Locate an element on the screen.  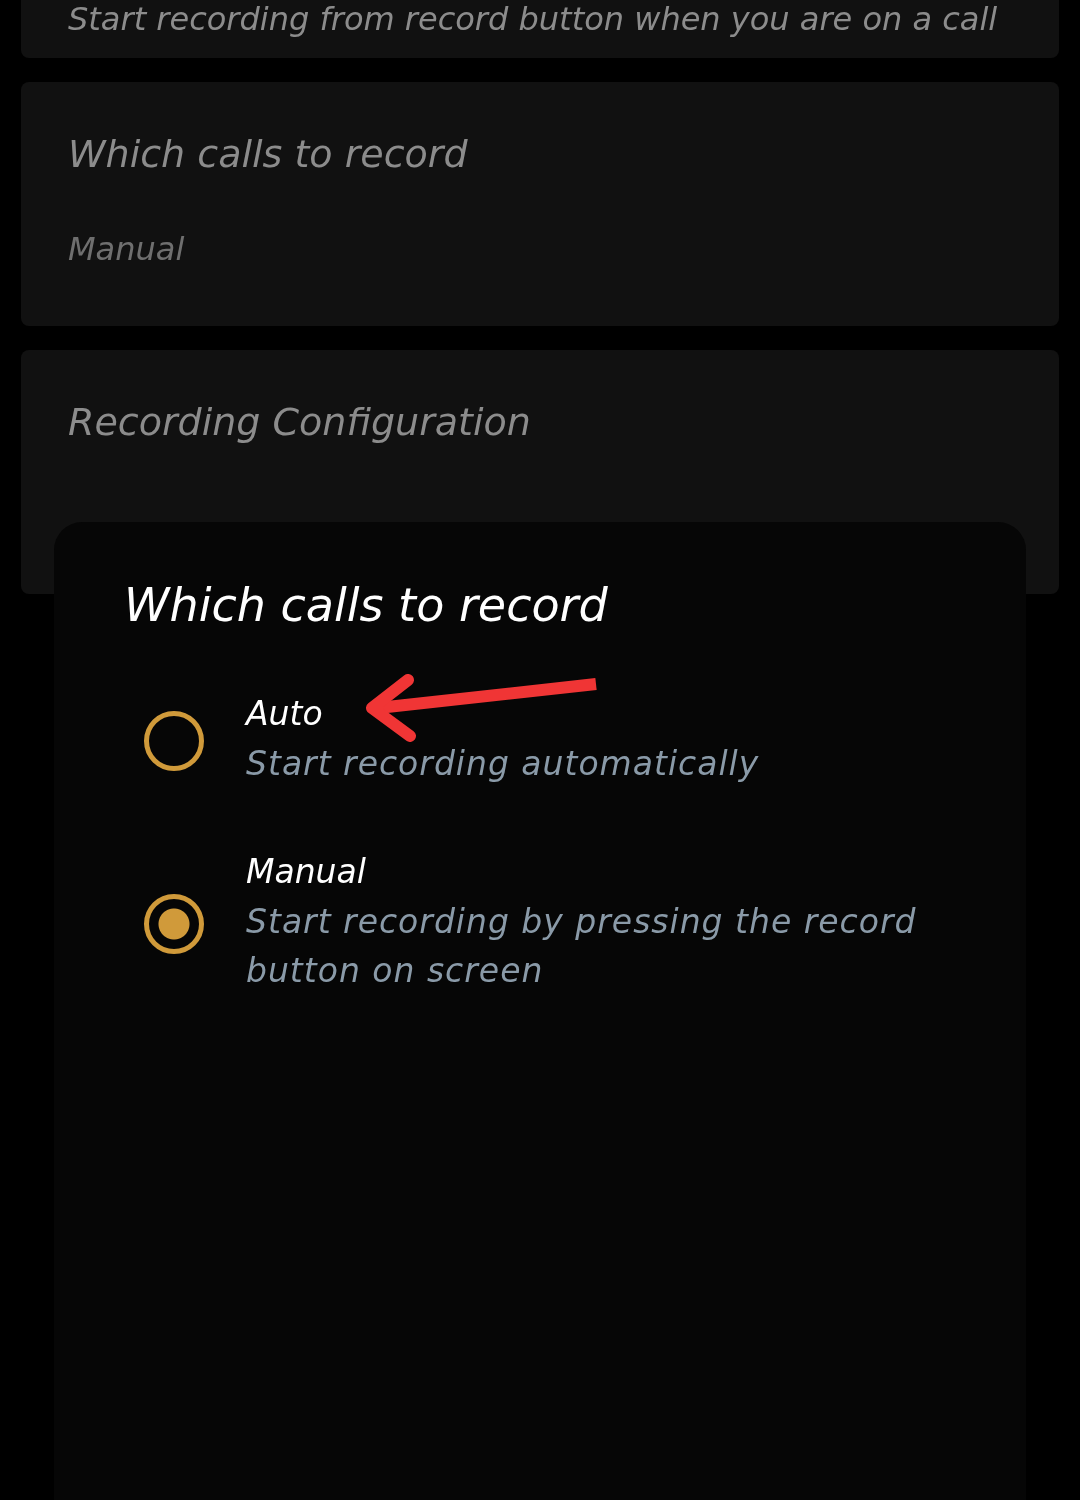
setting-title: Start recording from record button when you are on a call is located at coordinates (533, 19).